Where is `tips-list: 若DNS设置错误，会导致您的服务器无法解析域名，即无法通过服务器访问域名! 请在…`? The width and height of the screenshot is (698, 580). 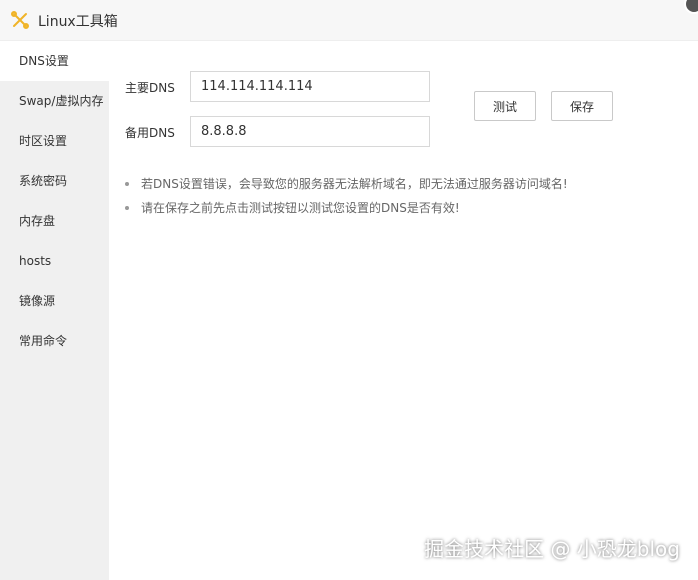
tips-list: 若DNS设置错误，会导致您的服务器无法解析域名，即无法通过服务器访问域名! 请在… is located at coordinates (346, 199).